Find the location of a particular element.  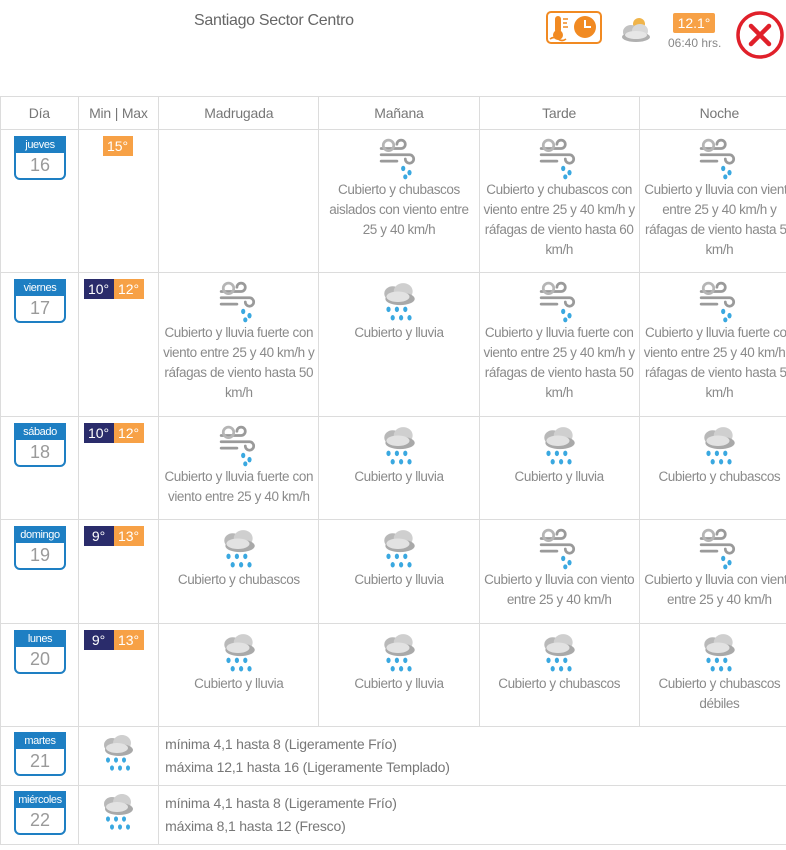

period-cell: Cubierto y chubascos débiles is located at coordinates (712, 675).